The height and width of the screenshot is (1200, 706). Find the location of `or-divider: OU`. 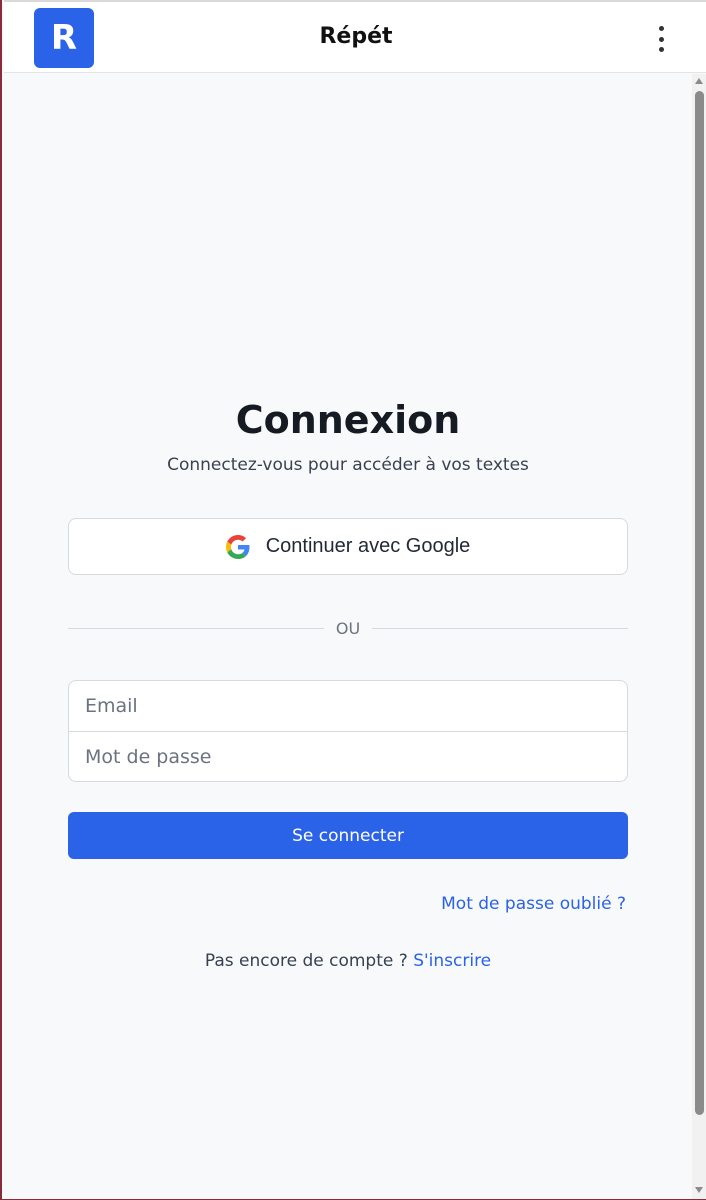

or-divider: OU is located at coordinates (348, 628).